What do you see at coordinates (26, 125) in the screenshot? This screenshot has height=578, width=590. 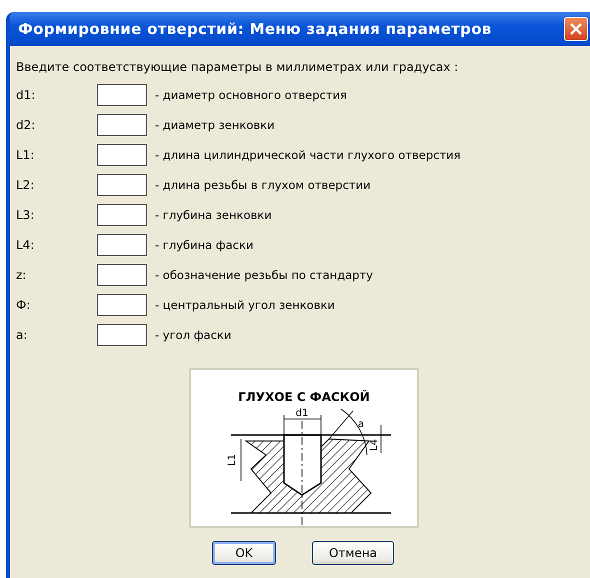 I see `parameter-label: d2:` at bounding box center [26, 125].